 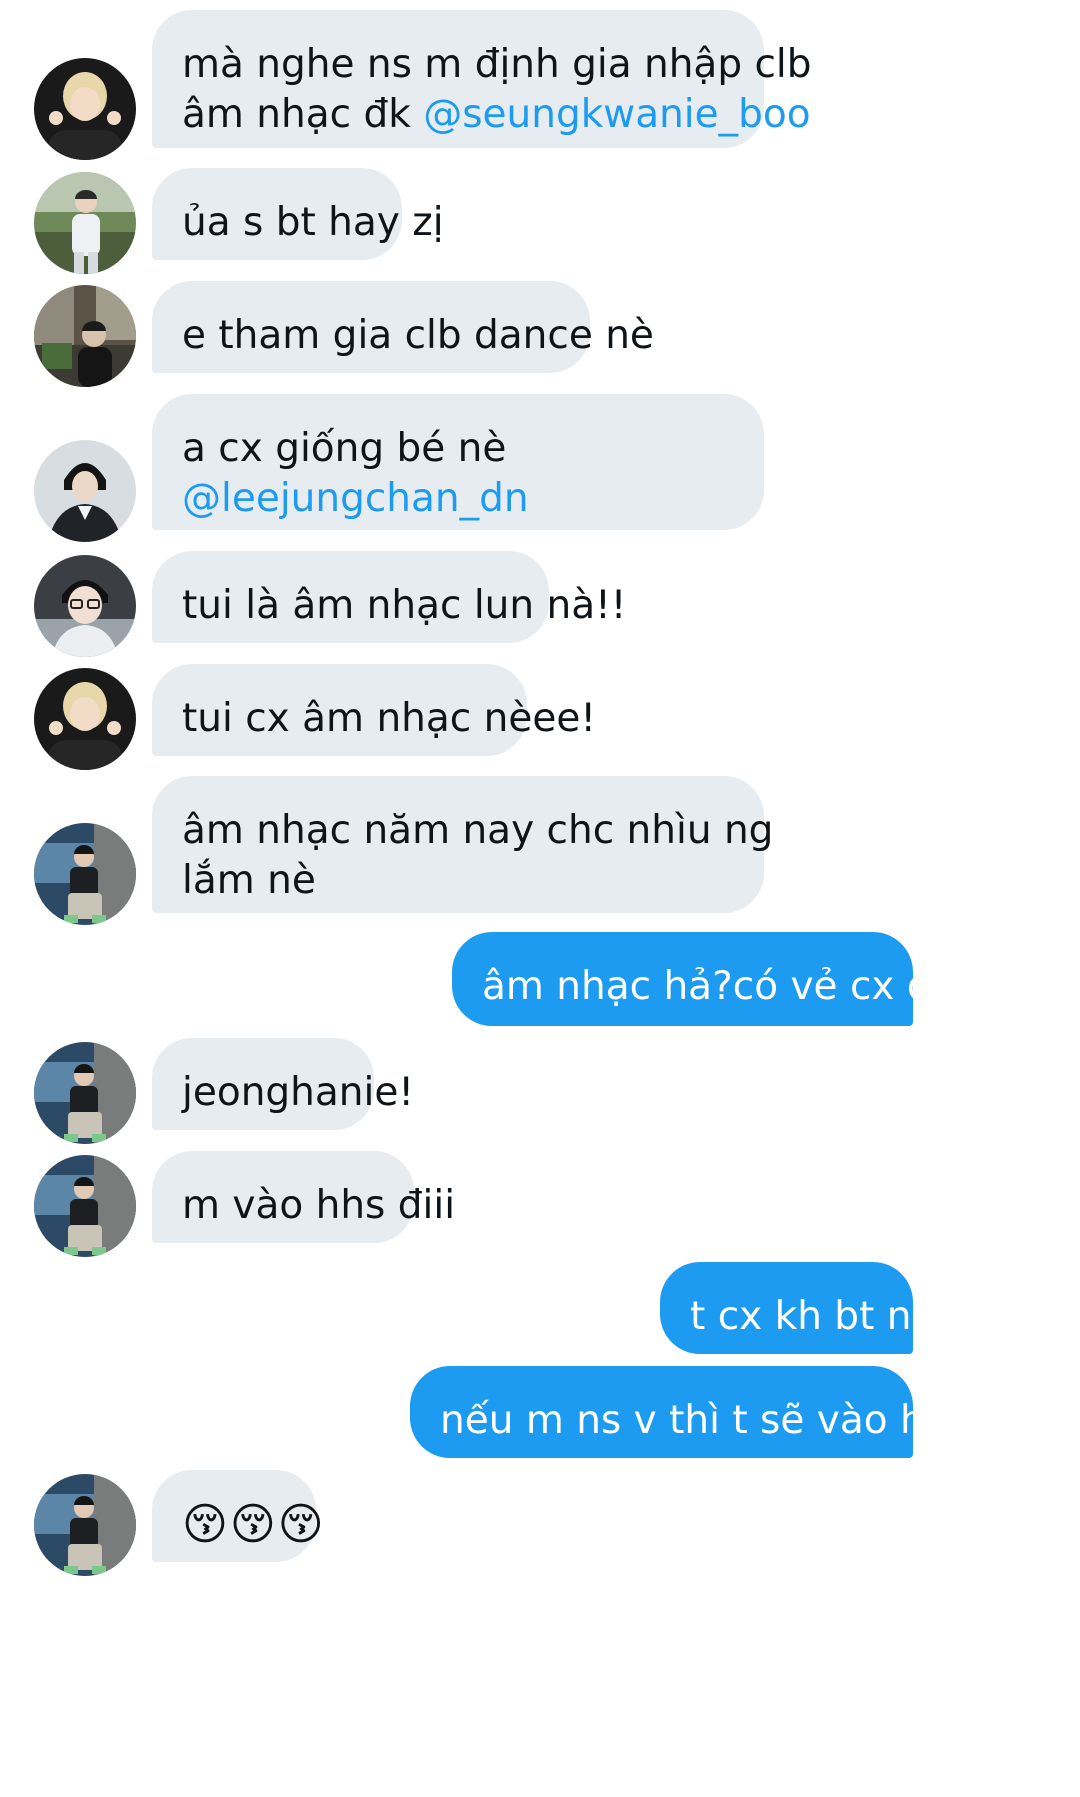 I want to click on message-text: jeonghanie!, so click(x=298, y=1092).